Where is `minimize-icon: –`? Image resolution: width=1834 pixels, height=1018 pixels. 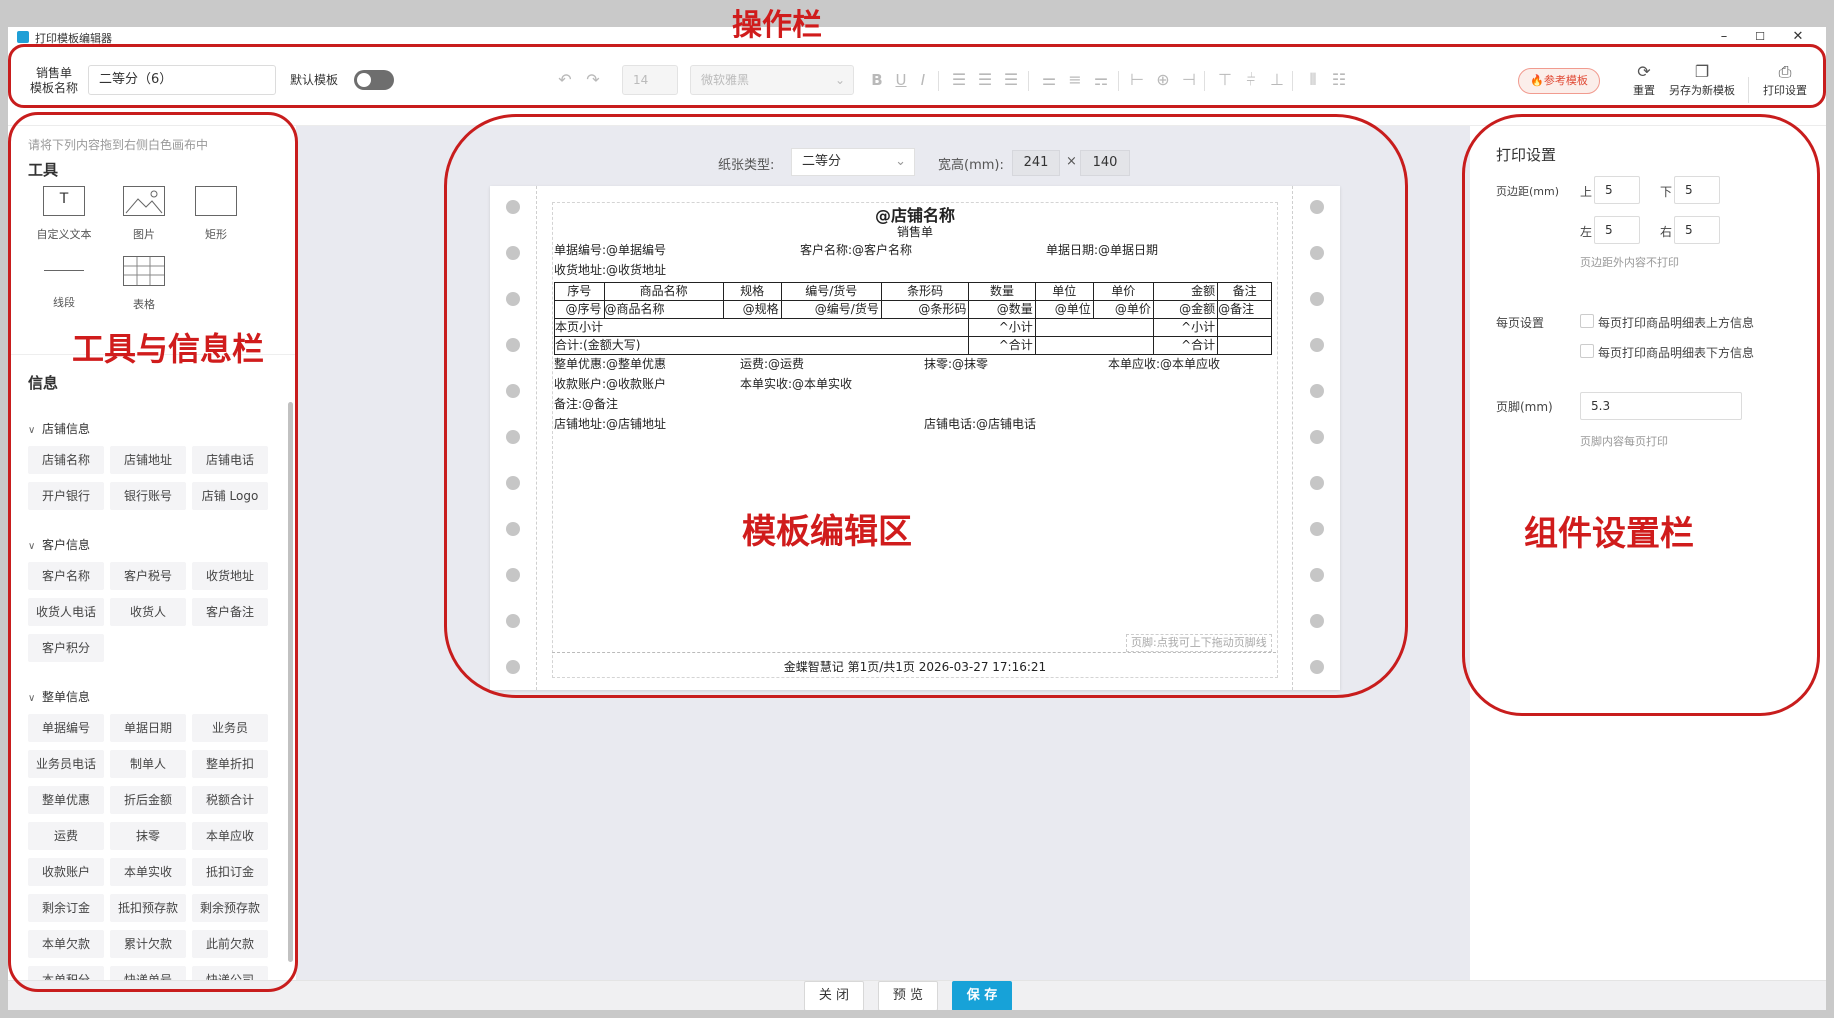
minimize-icon: – is located at coordinates (1724, 37).